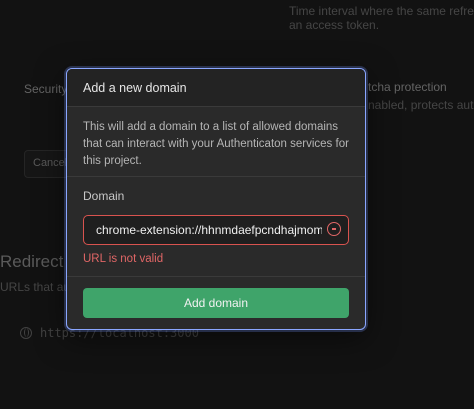  I want to click on modal-header: Add a new domain, so click(216, 88).